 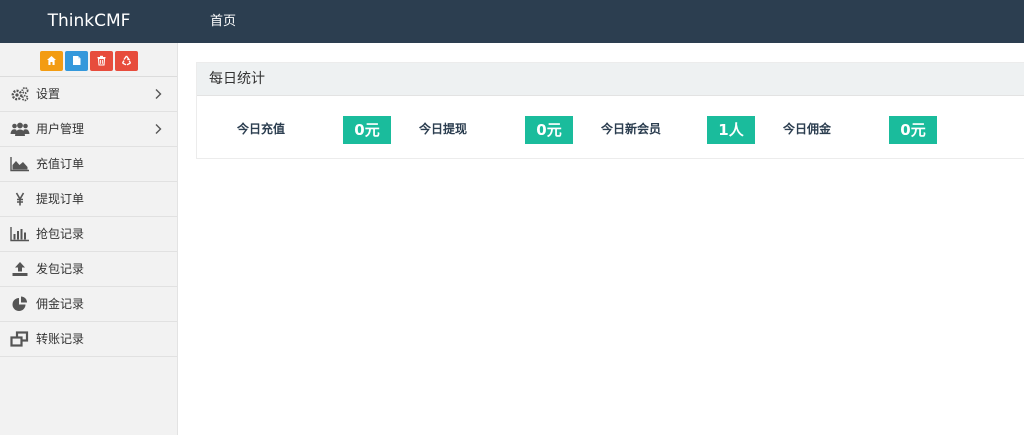 I want to click on sidebar-item-label: 佣金记录, so click(x=60, y=304).